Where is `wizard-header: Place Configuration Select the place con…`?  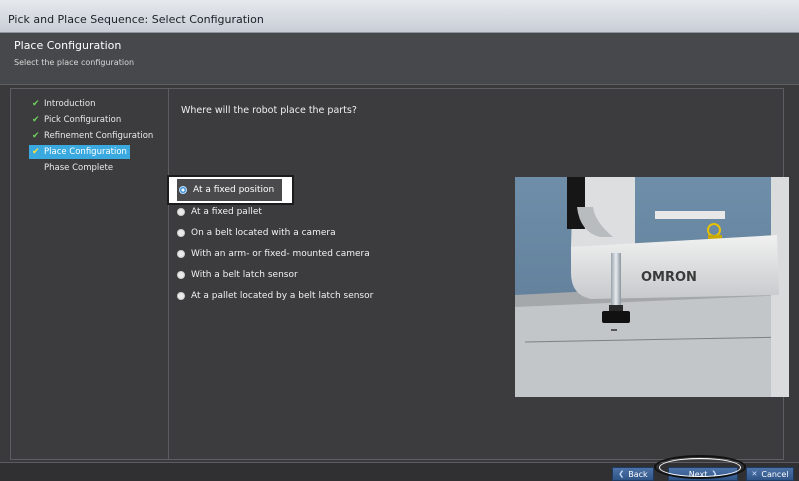 wizard-header: Place Configuration Select the place con… is located at coordinates (399, 59).